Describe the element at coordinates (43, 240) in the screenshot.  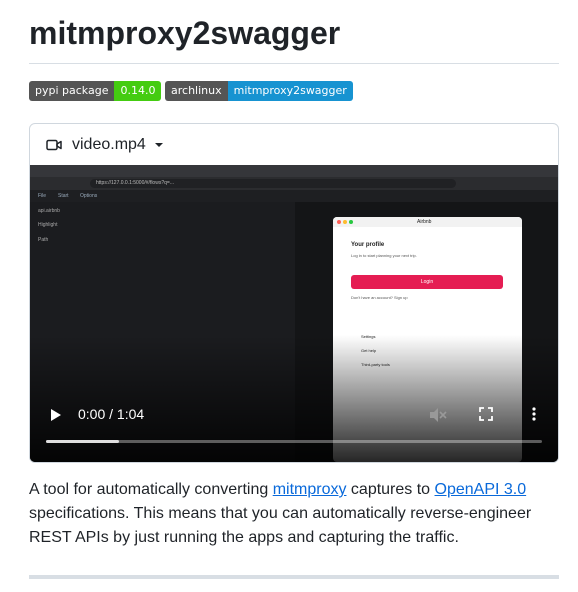
I see `inner-path-header: Path` at that location.